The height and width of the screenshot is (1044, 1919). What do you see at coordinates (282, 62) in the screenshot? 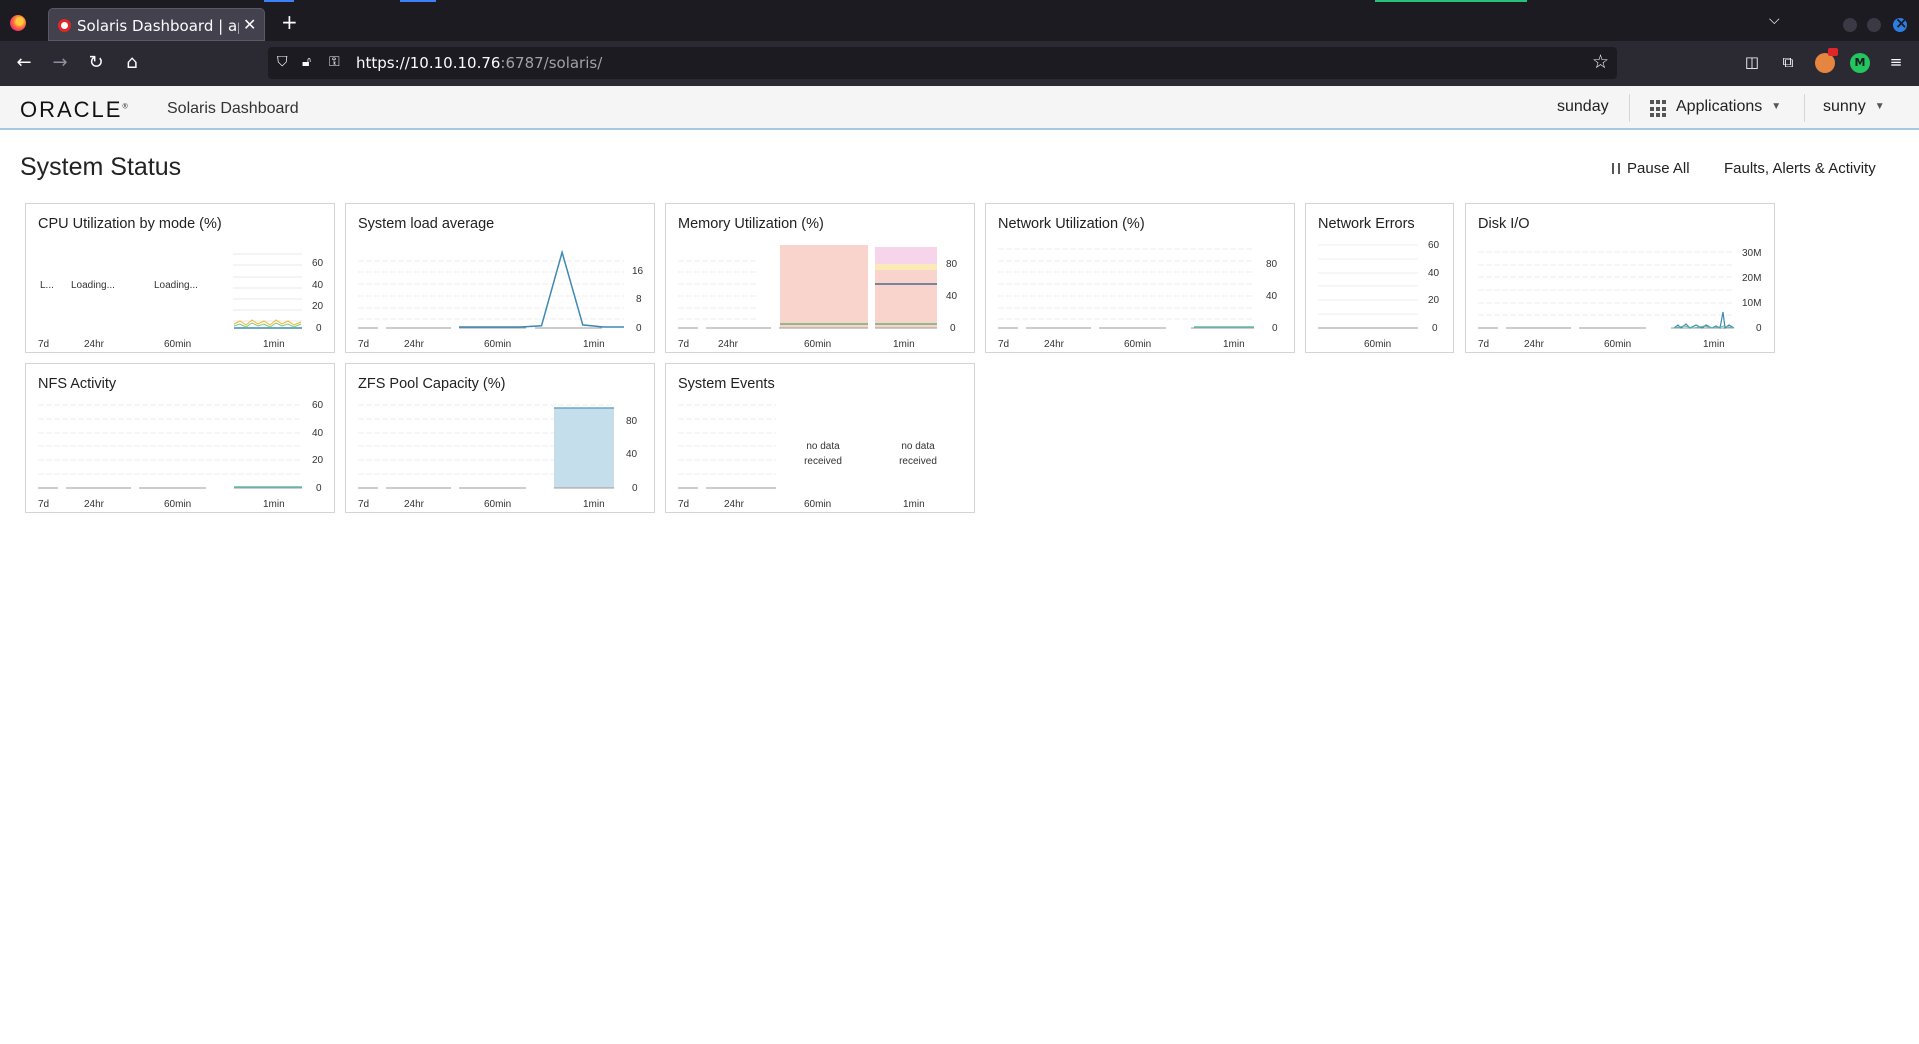
I see `shield-icon: ⛉` at bounding box center [282, 62].